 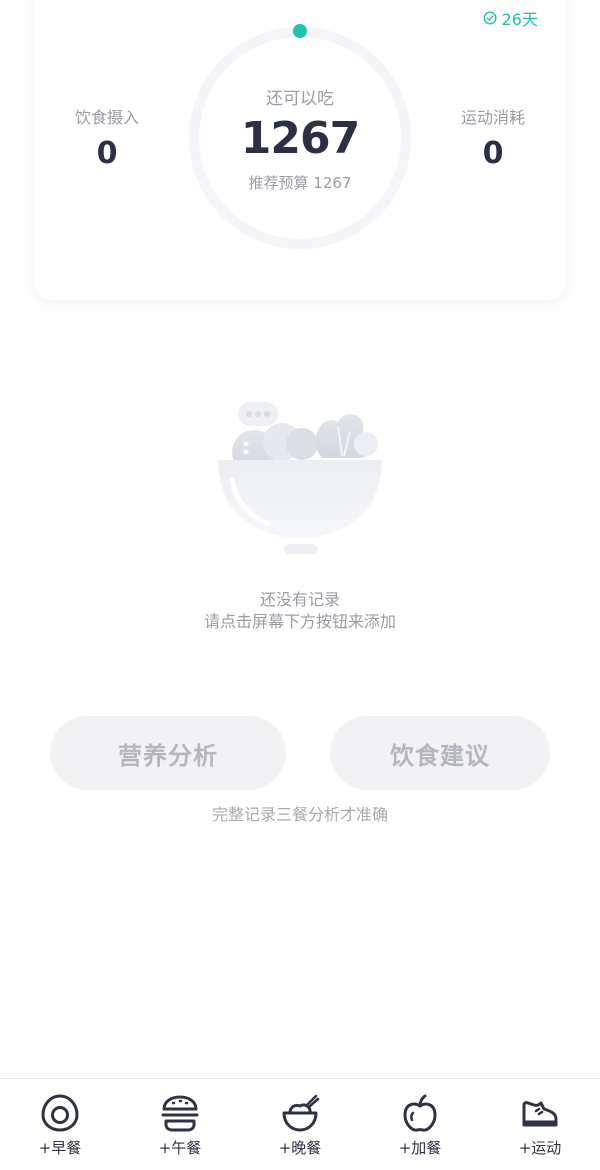 What do you see at coordinates (299, 814) in the screenshot?
I see `analysis-hint: 完整记录三餐分析才准确` at bounding box center [299, 814].